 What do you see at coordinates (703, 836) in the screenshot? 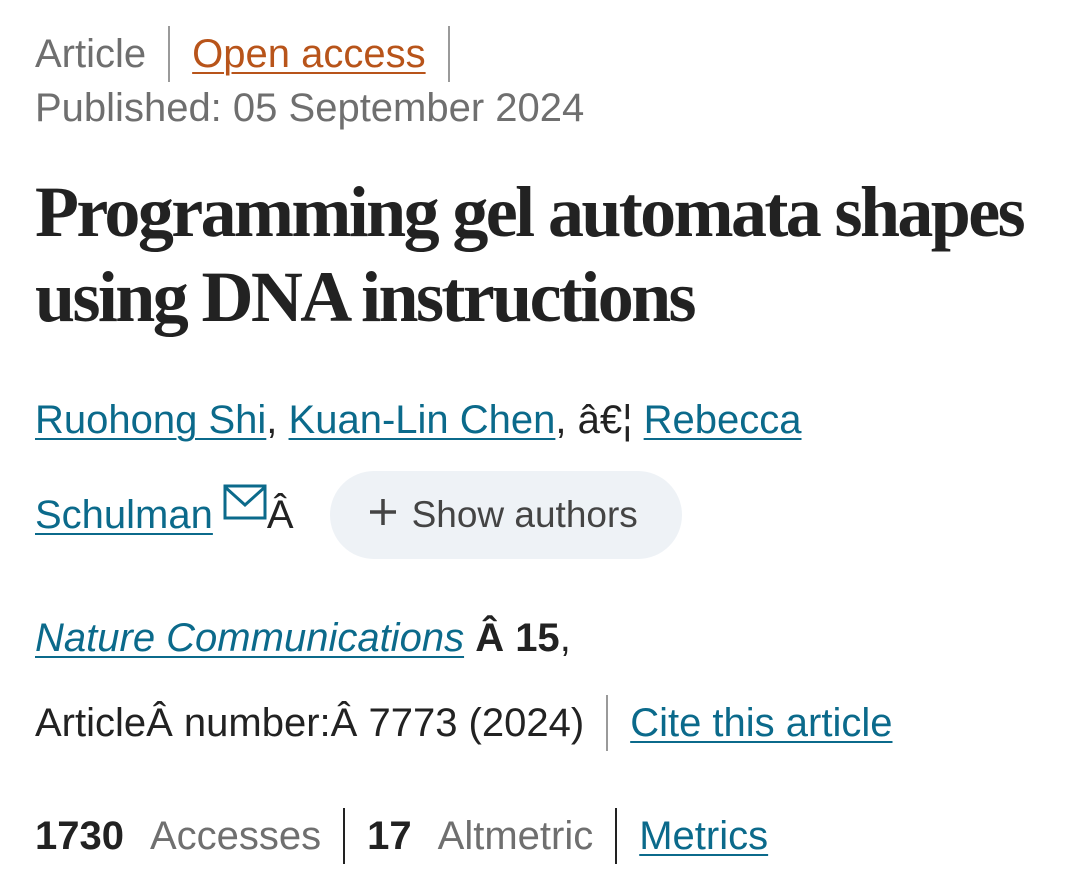
I see `metrics-link: Metrics` at bounding box center [703, 836].